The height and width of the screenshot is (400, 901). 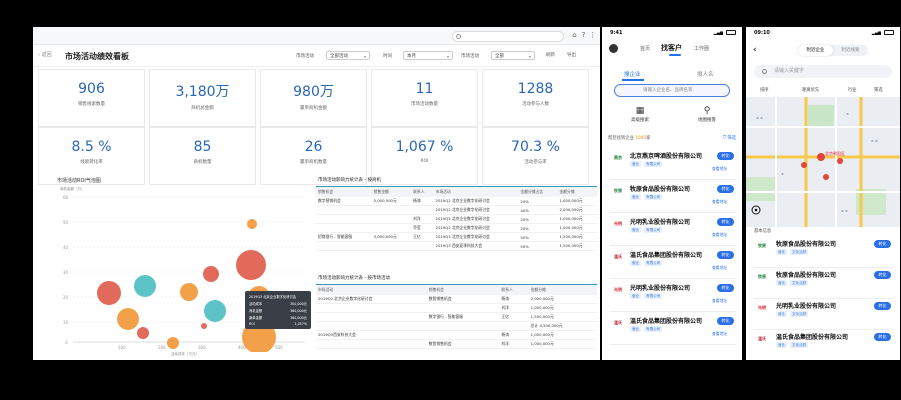 I want to click on list-item: 温氏 温氏食品集团股份有限公司 营业 文化活跃 转化, so click(x=823, y=344).